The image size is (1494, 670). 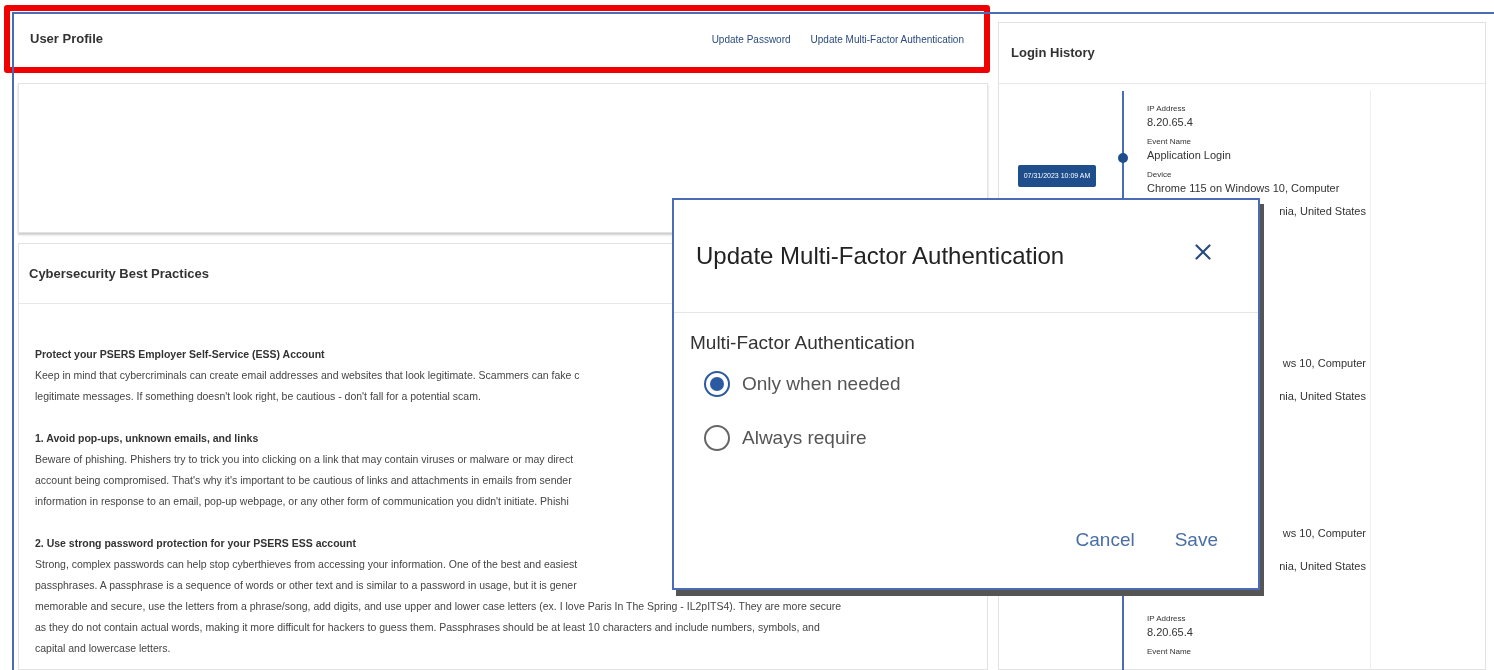 What do you see at coordinates (1196, 539) in the screenshot?
I see `dialog-button: Save` at bounding box center [1196, 539].